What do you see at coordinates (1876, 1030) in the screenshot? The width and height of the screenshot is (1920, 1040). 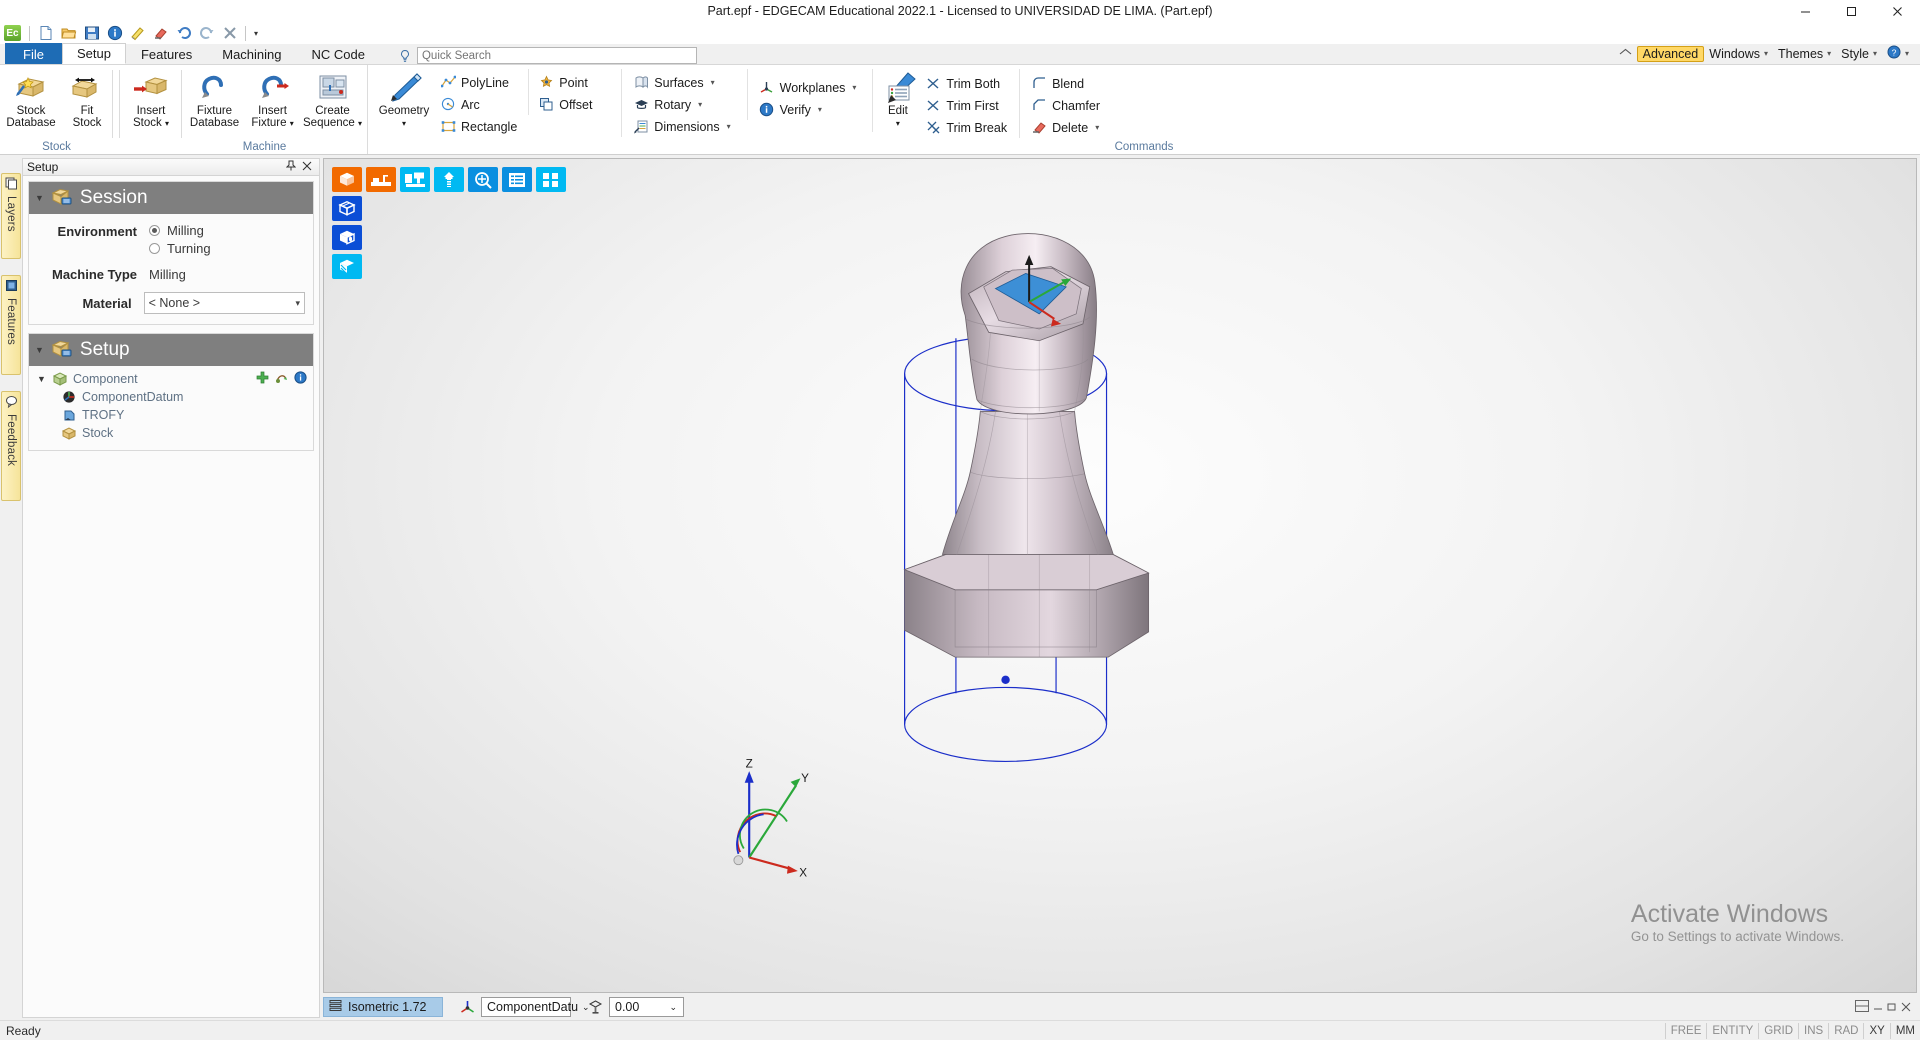 I see `status-cell-xy: XY` at bounding box center [1876, 1030].